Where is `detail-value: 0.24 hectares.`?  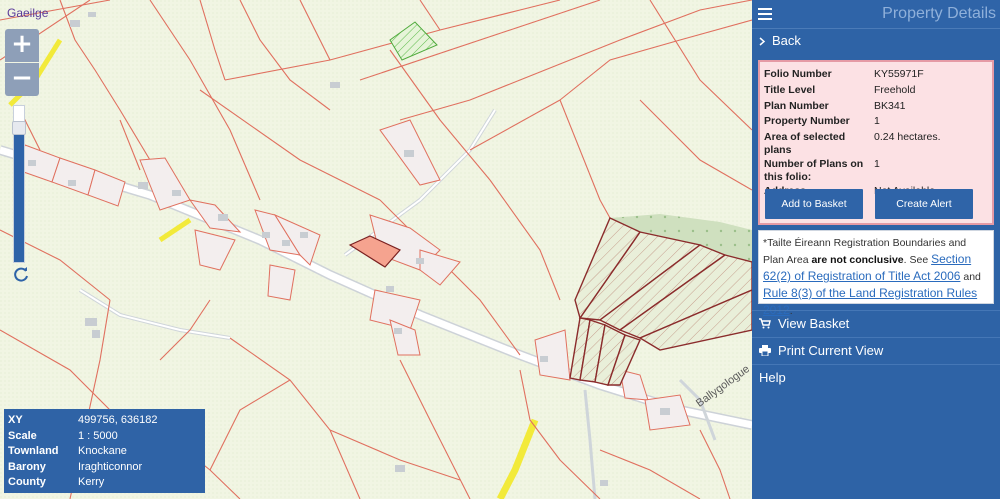 detail-value: 0.24 hectares. is located at coordinates (907, 136).